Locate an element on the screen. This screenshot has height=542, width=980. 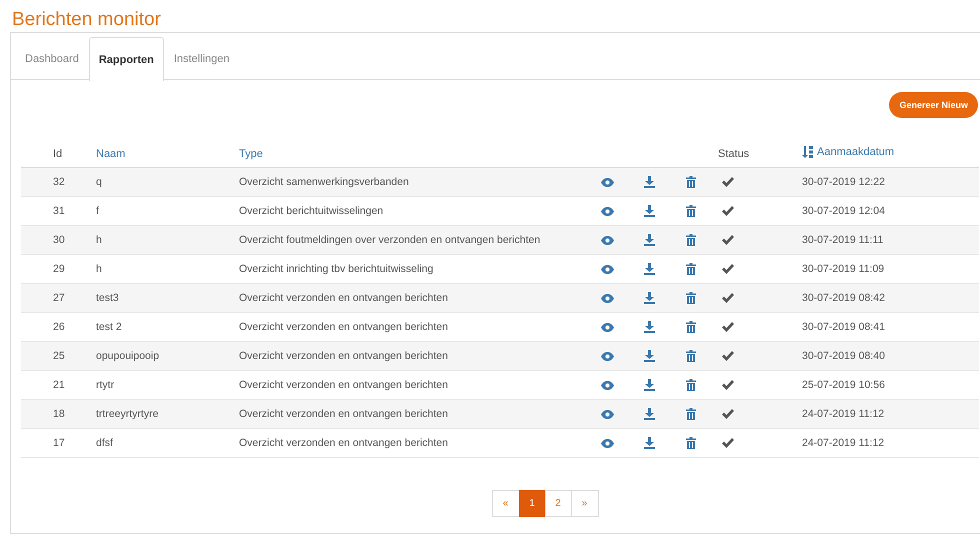
table-cell: q is located at coordinates (99, 182).